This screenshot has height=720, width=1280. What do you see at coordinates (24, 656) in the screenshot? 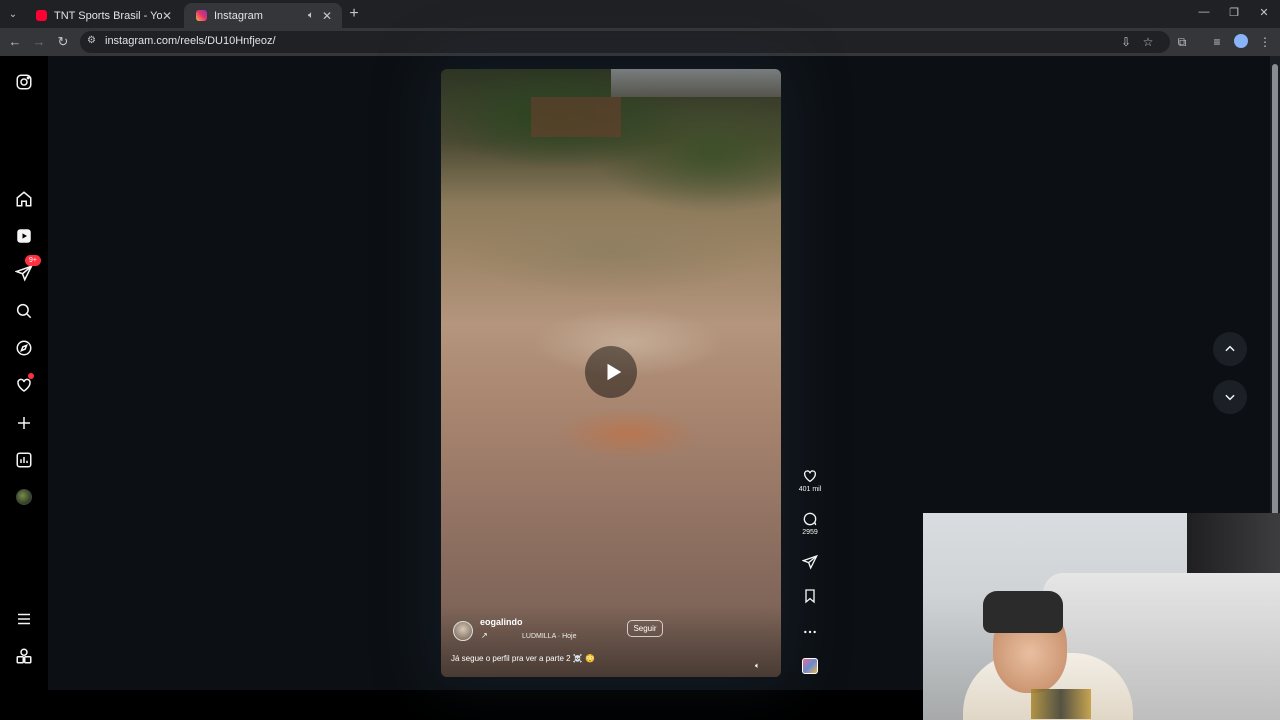
I see `also-from-meta-icon` at bounding box center [24, 656].